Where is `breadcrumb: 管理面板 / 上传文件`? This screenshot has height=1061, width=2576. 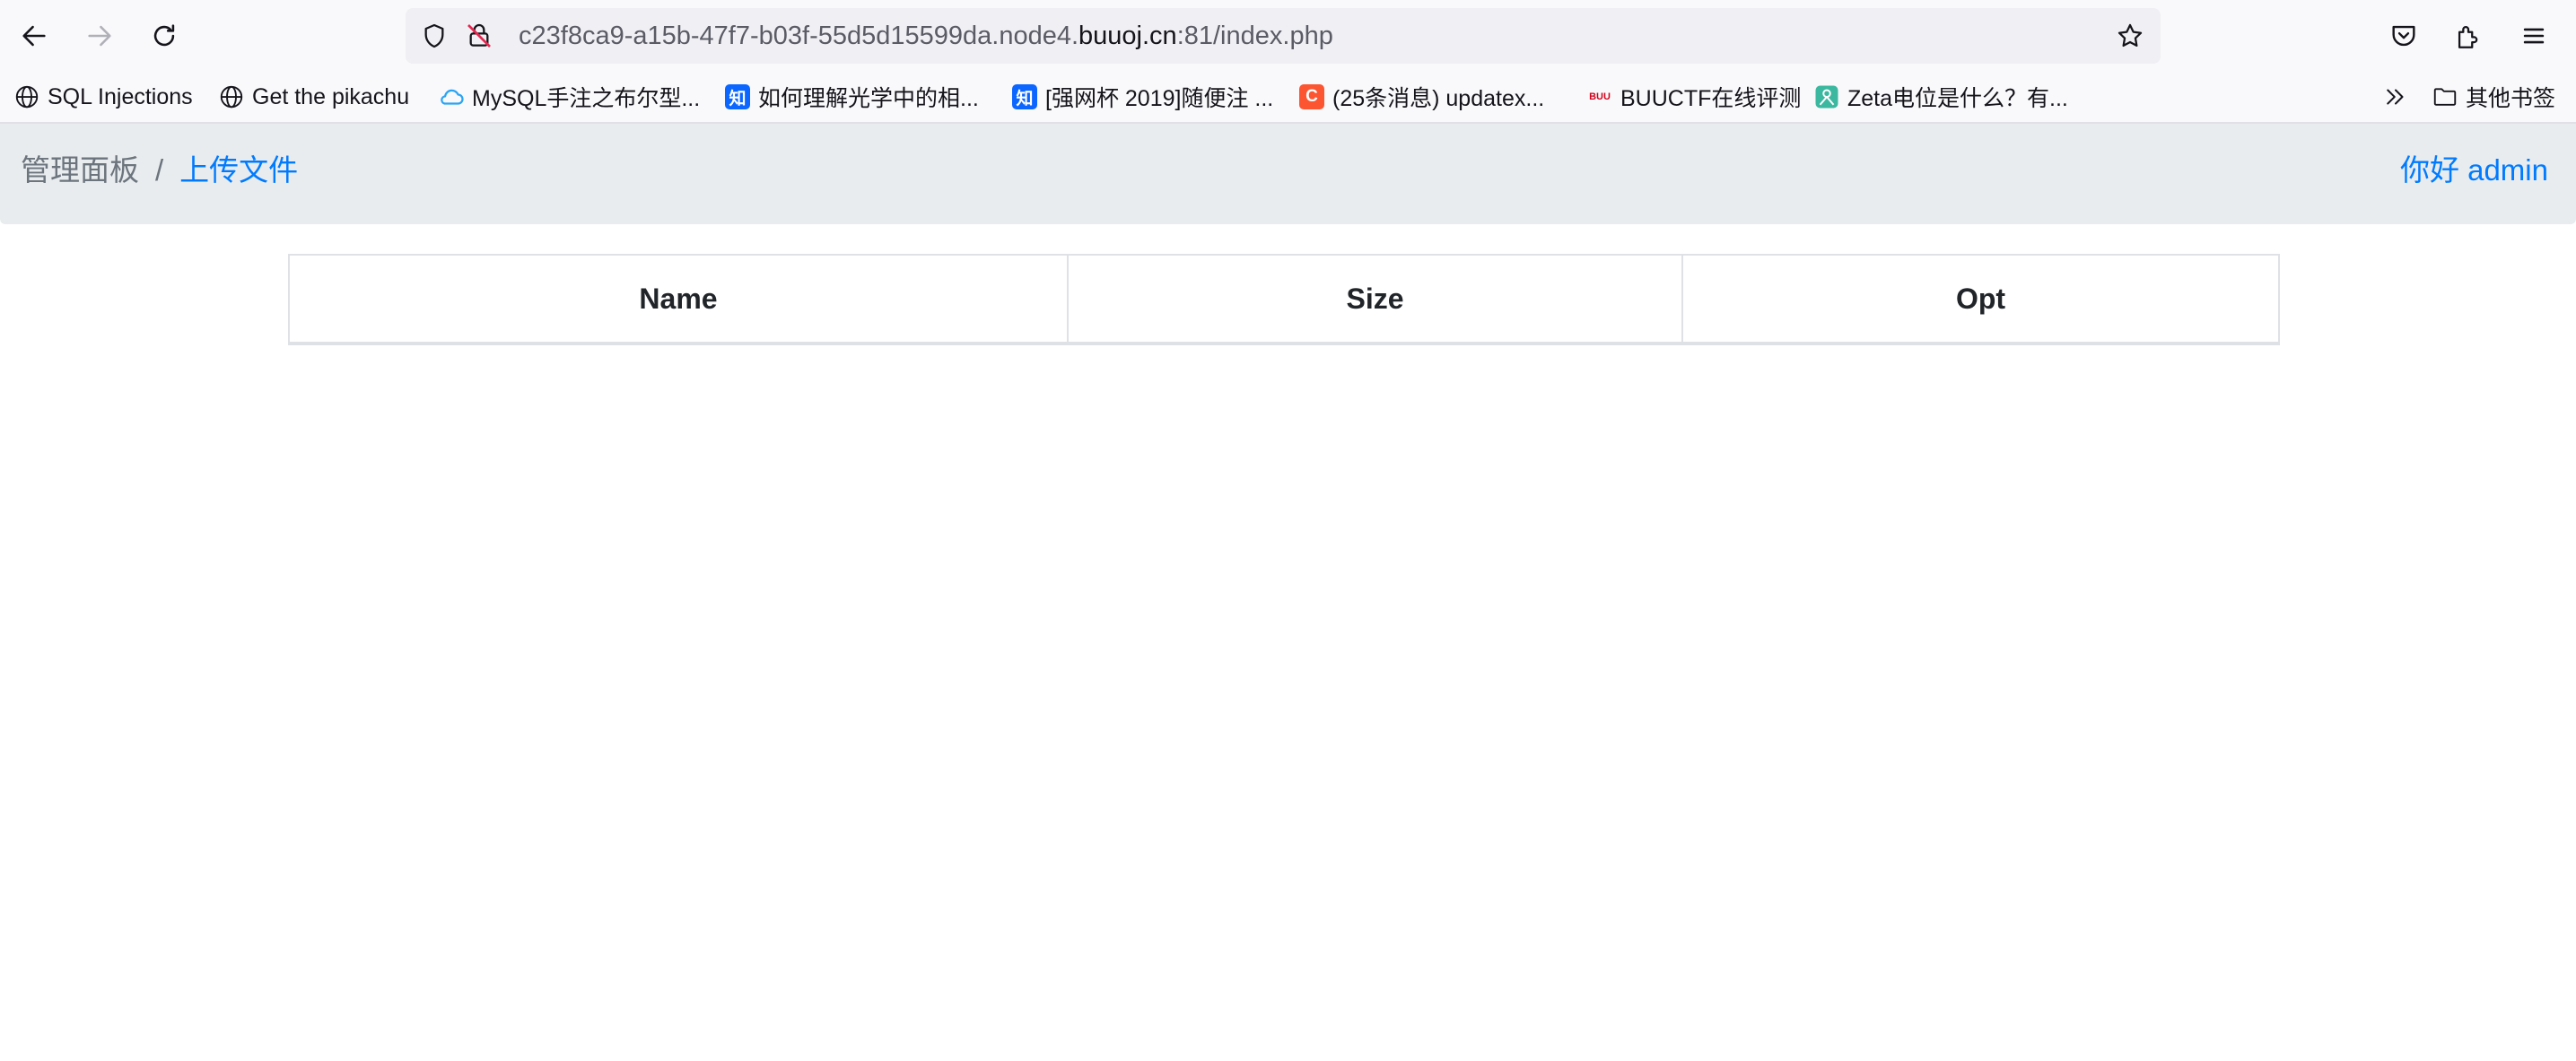
breadcrumb: 管理面板 / 上传文件 is located at coordinates (160, 170).